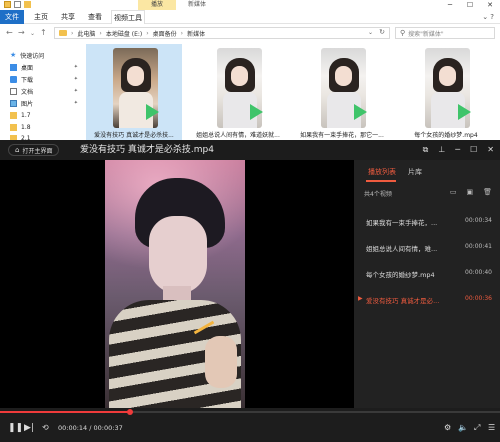 Image resolution: width=500 pixels, height=442 pixels. Describe the element at coordinates (124, 33) in the screenshot. I see `breadcrumb: 本地磁盘 (E:)` at that location.